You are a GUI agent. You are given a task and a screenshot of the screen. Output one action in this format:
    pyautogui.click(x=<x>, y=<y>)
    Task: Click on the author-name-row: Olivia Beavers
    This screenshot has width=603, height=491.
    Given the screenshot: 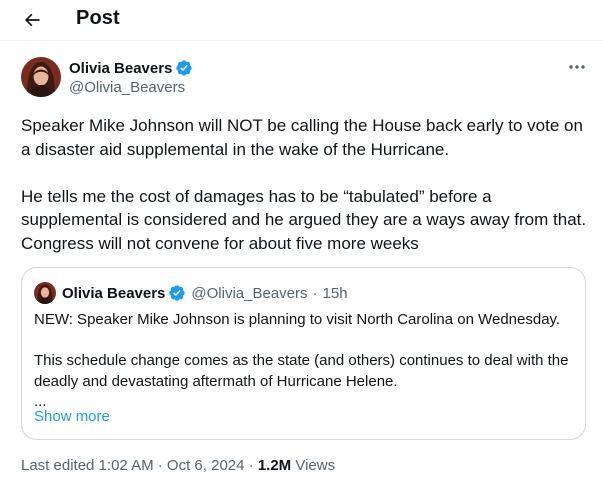 What is the action you would take?
    pyautogui.click(x=131, y=68)
    